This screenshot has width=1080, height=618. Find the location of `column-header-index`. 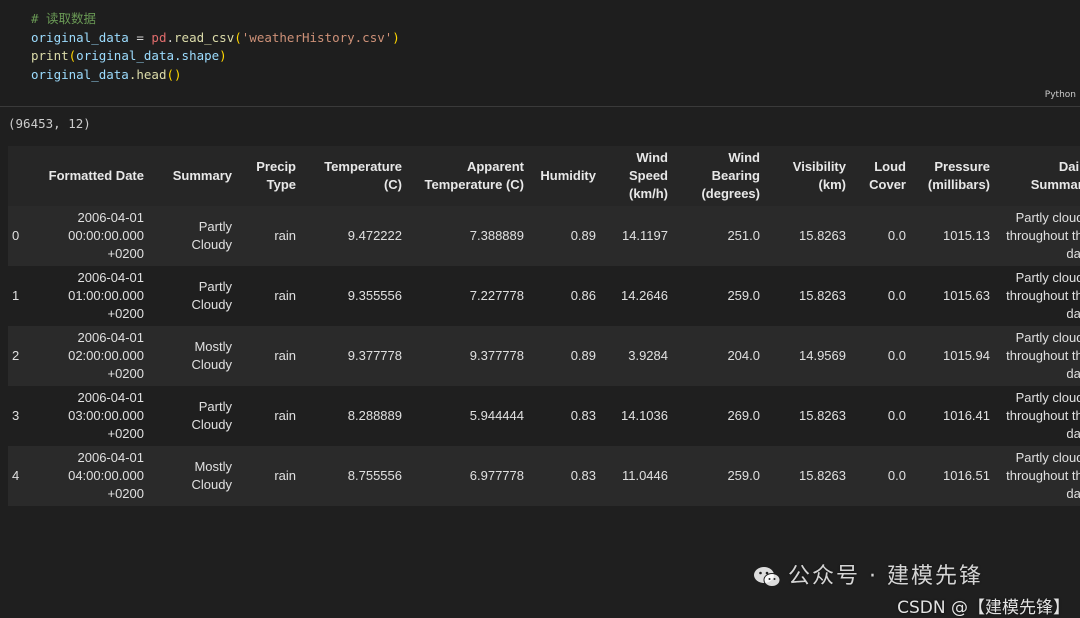

column-header-index is located at coordinates (19, 176).